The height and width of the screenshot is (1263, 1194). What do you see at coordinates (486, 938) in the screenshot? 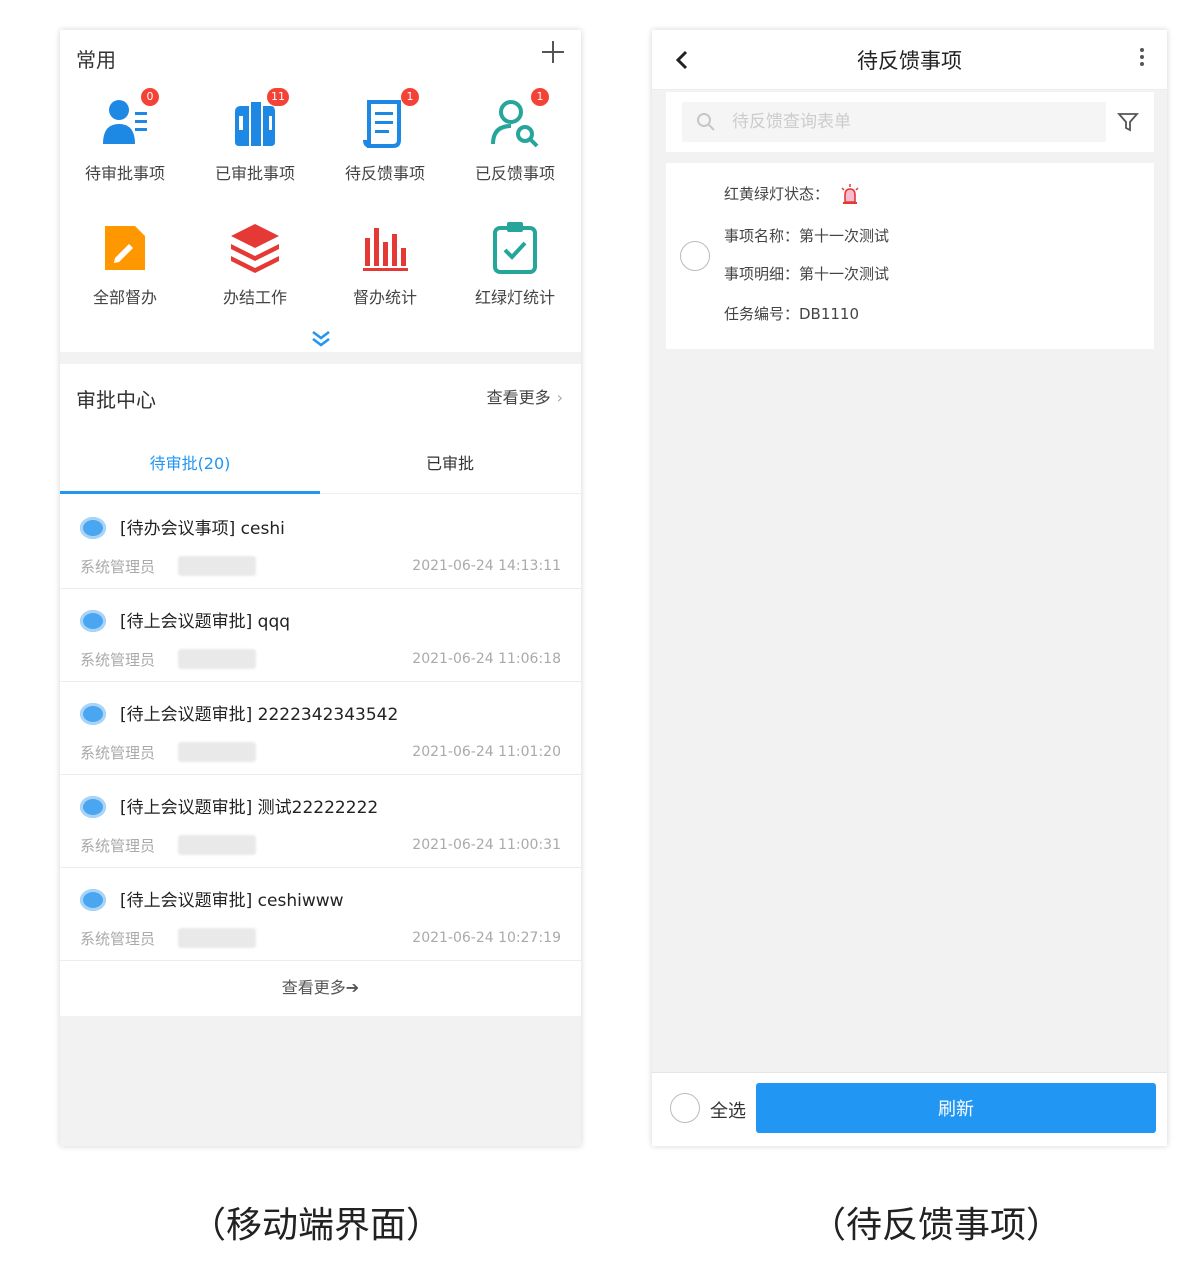
I see `item-time: 2021-06-24 10:27:19` at bounding box center [486, 938].